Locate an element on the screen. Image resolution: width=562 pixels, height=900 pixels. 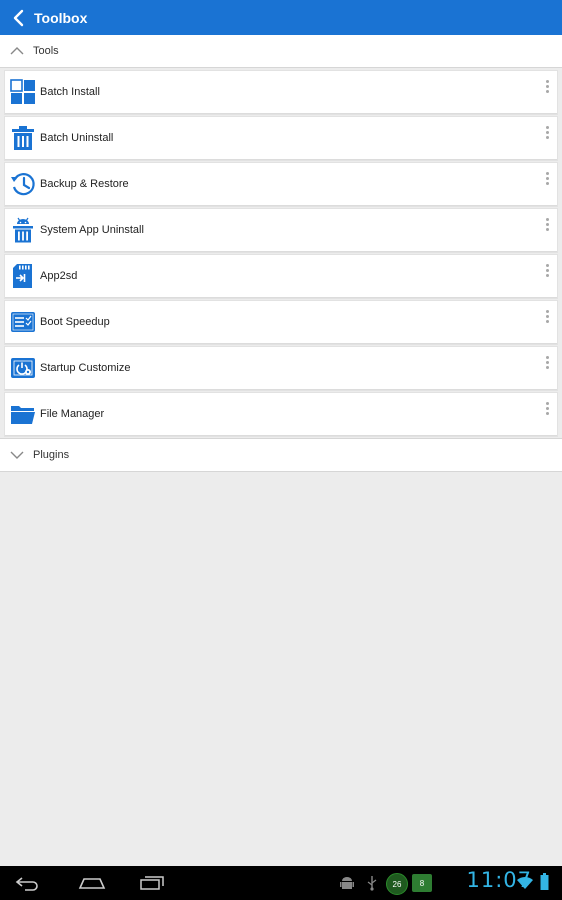
tool-item-label: App2sd is located at coordinates (59, 276).